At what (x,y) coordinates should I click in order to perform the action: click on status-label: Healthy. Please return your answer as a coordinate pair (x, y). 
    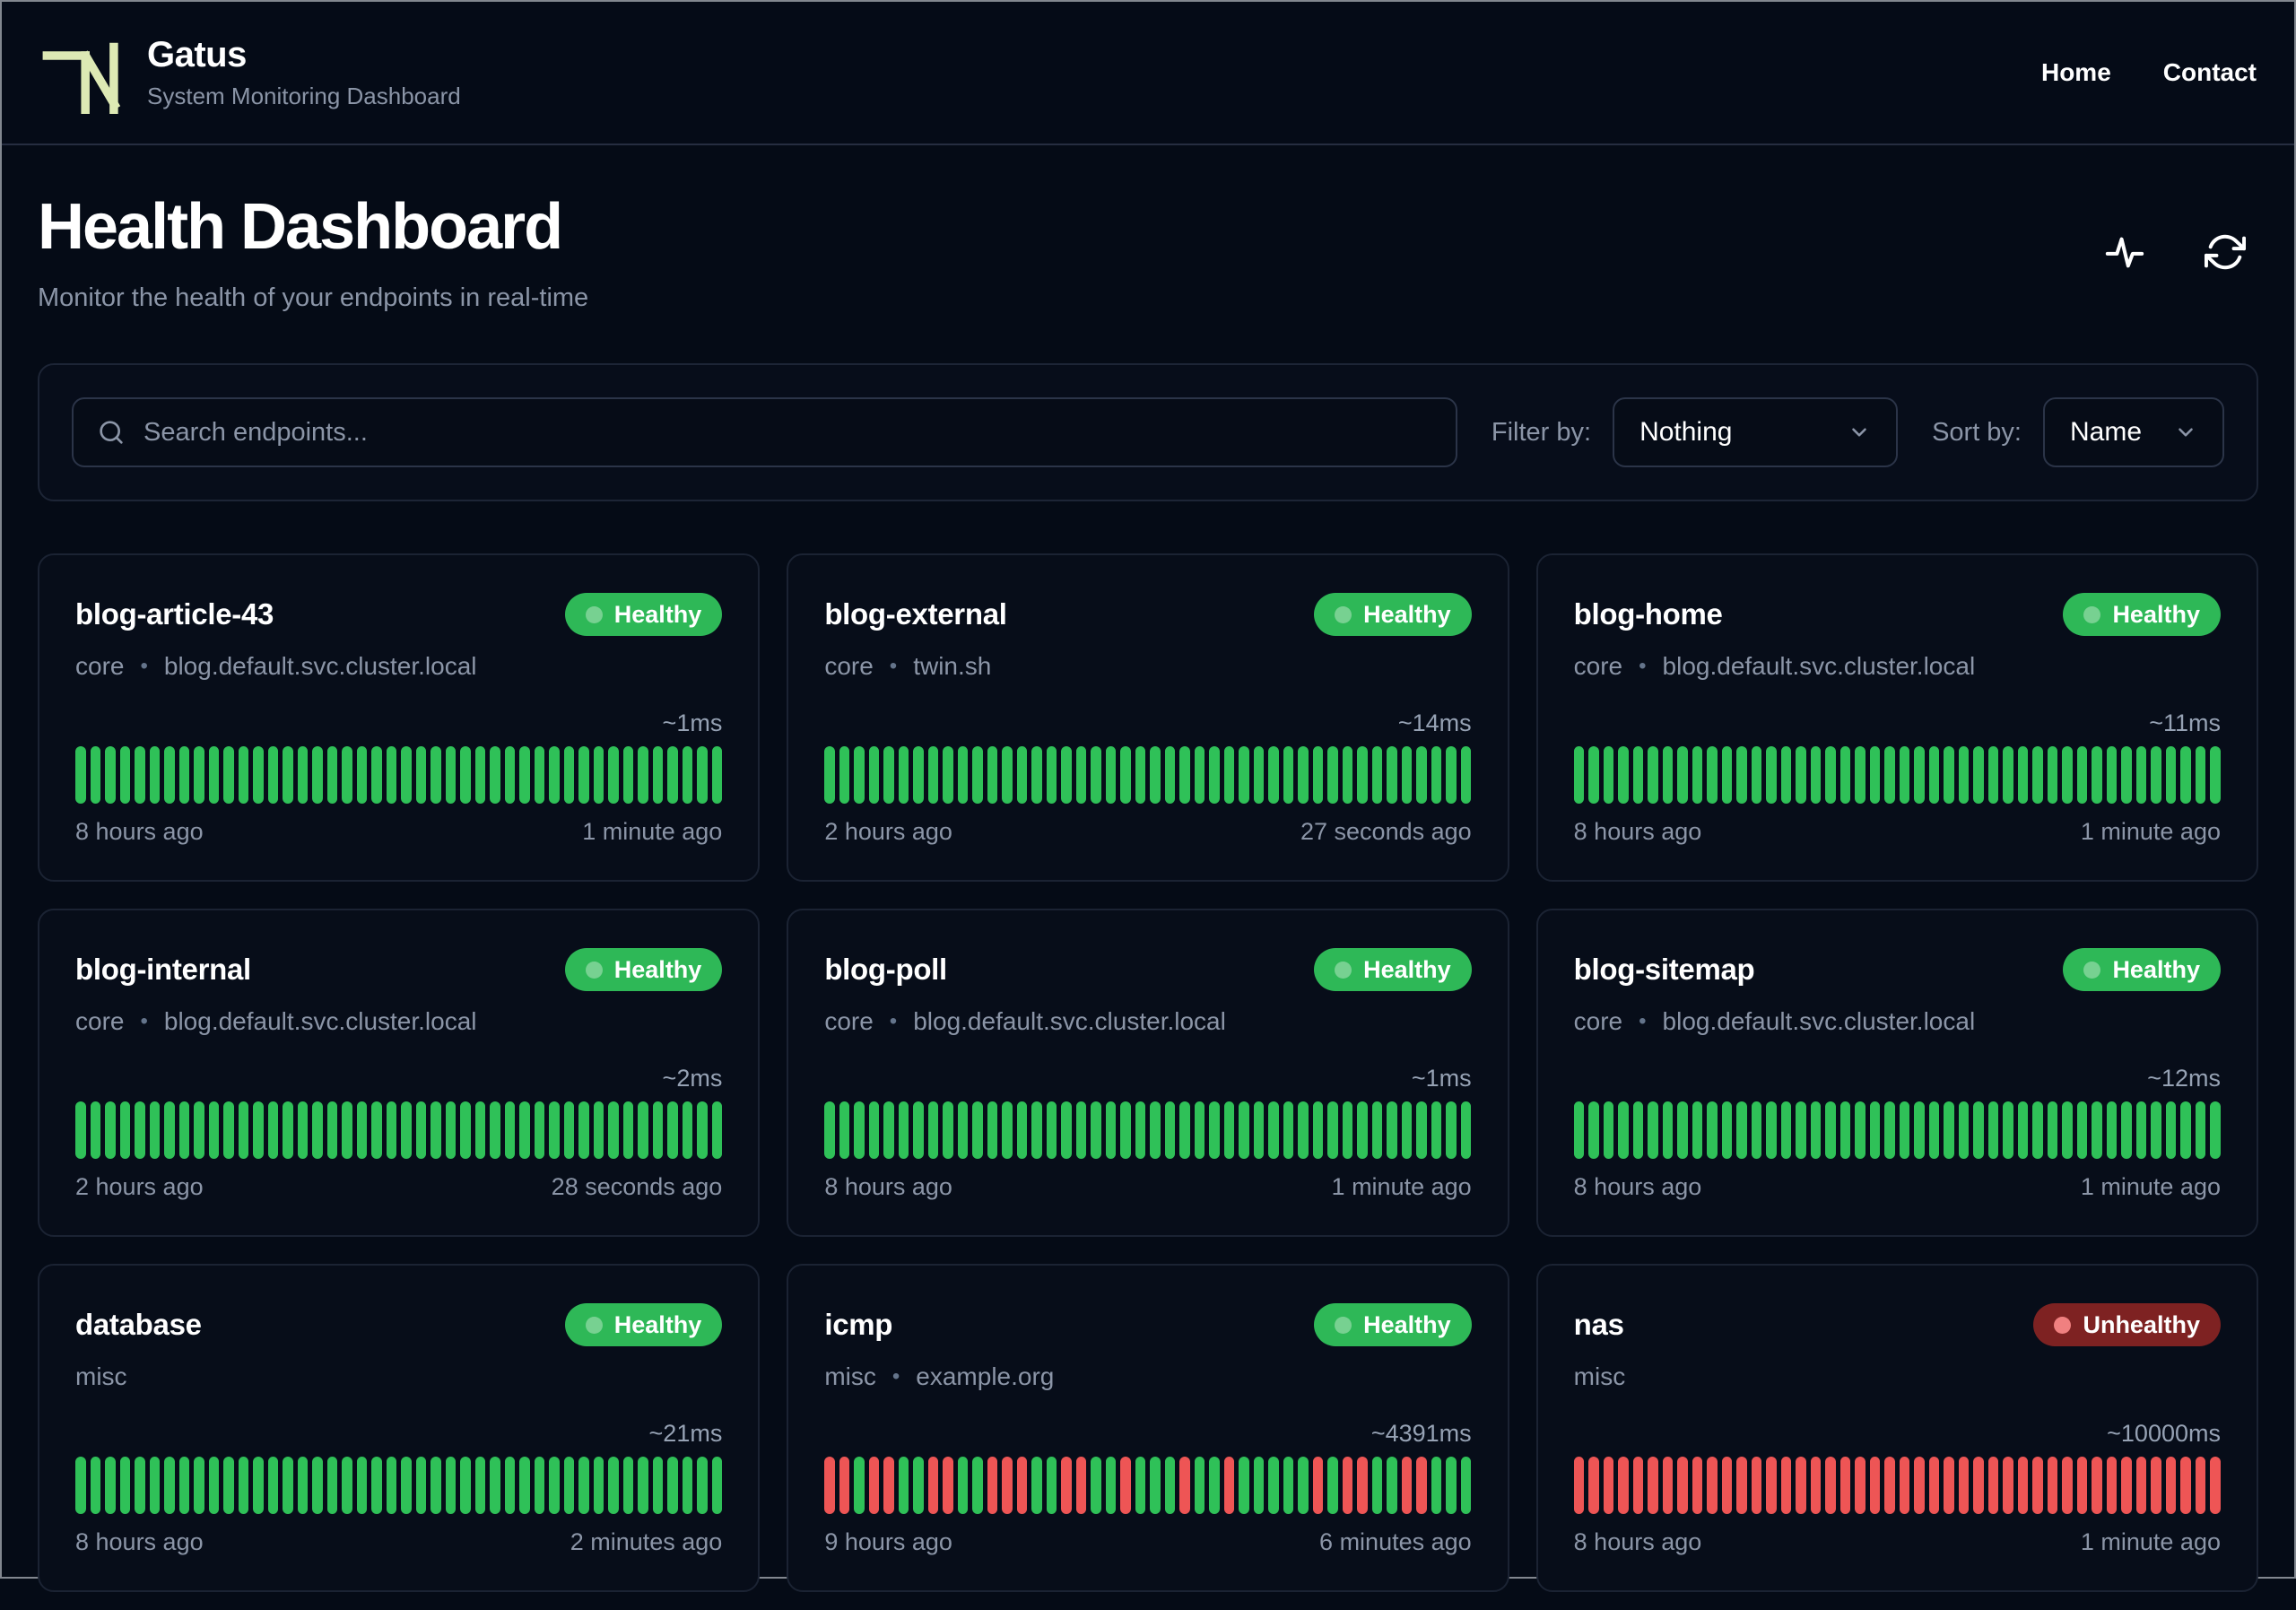
    Looking at the image, I should click on (2156, 614).